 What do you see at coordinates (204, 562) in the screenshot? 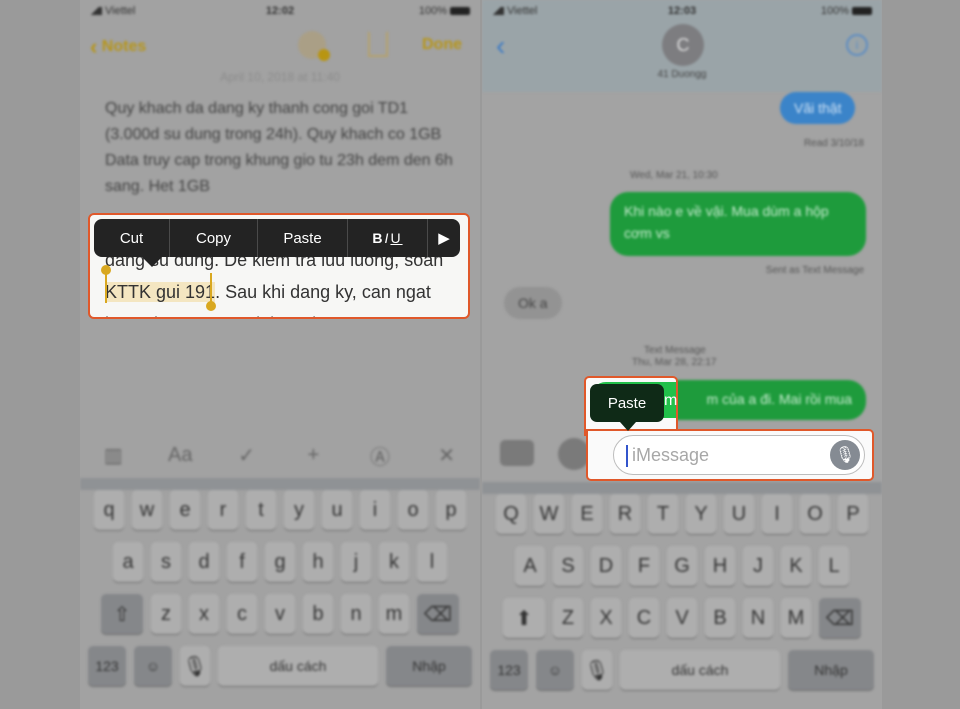
I see `key: d` at bounding box center [204, 562].